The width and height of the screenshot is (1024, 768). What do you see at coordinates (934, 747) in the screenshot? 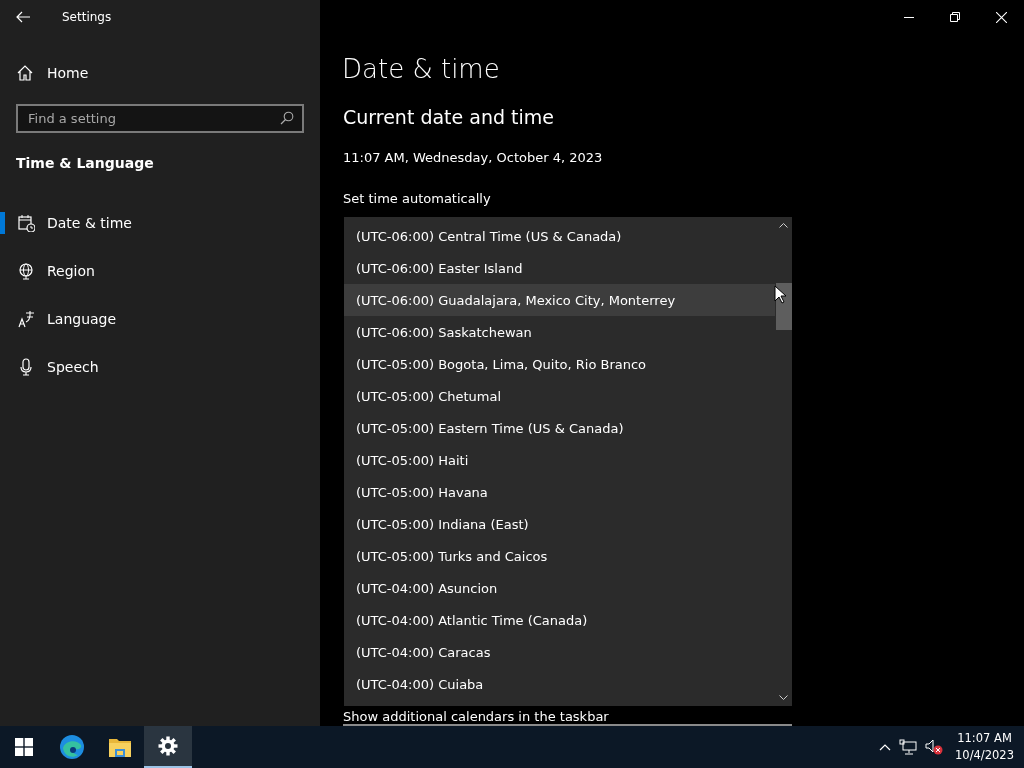
I see `volume-muted-icon` at bounding box center [934, 747].